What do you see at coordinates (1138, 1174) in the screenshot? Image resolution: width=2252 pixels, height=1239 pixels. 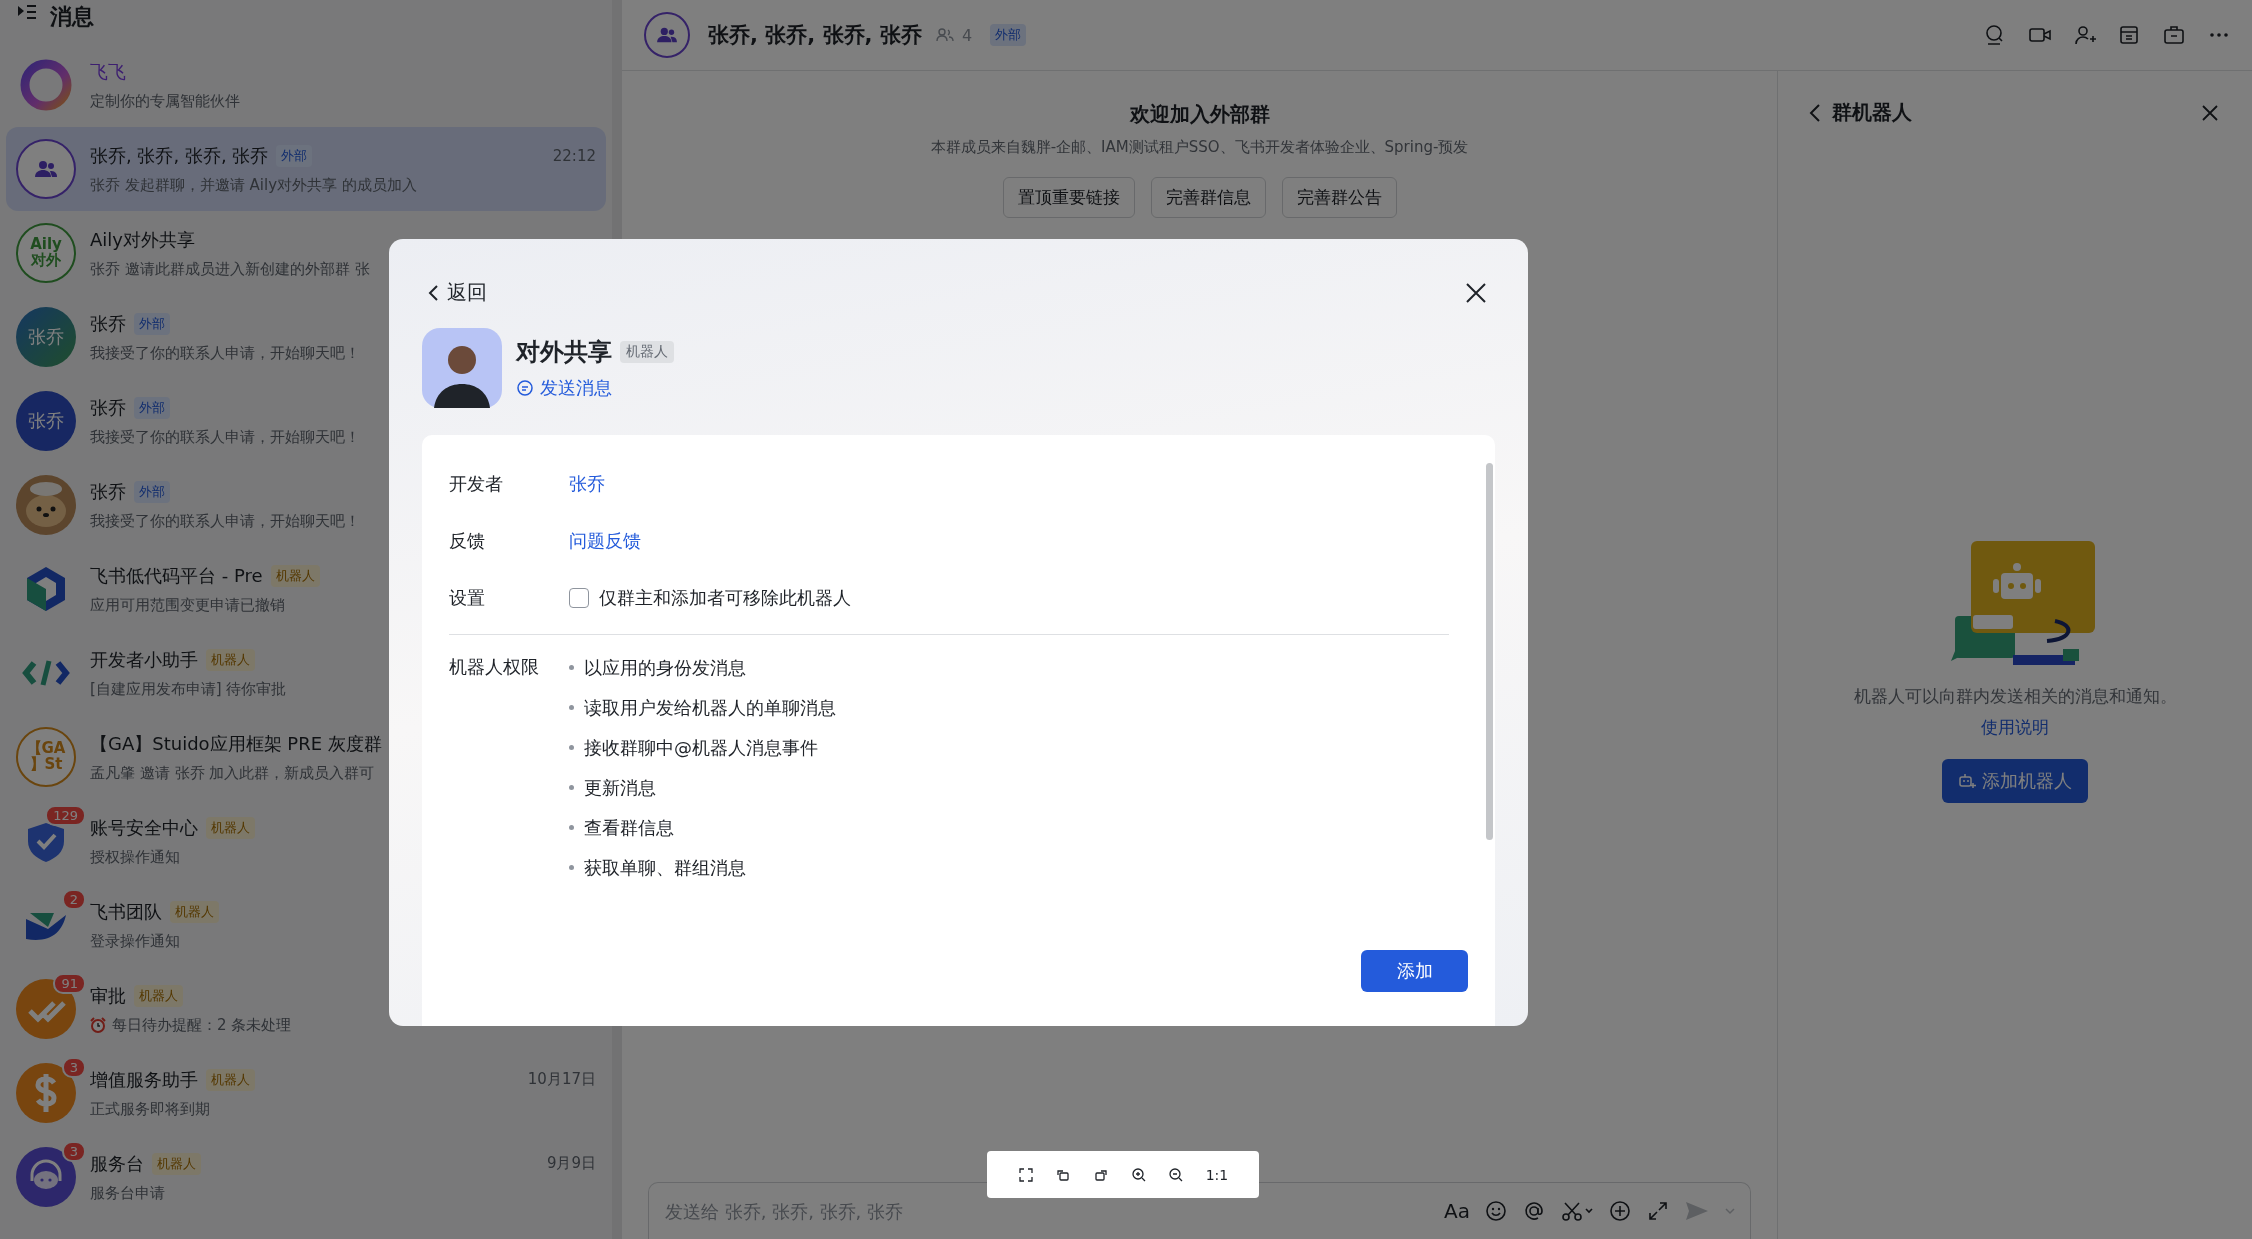 I see `zoom-in-icon` at bounding box center [1138, 1174].